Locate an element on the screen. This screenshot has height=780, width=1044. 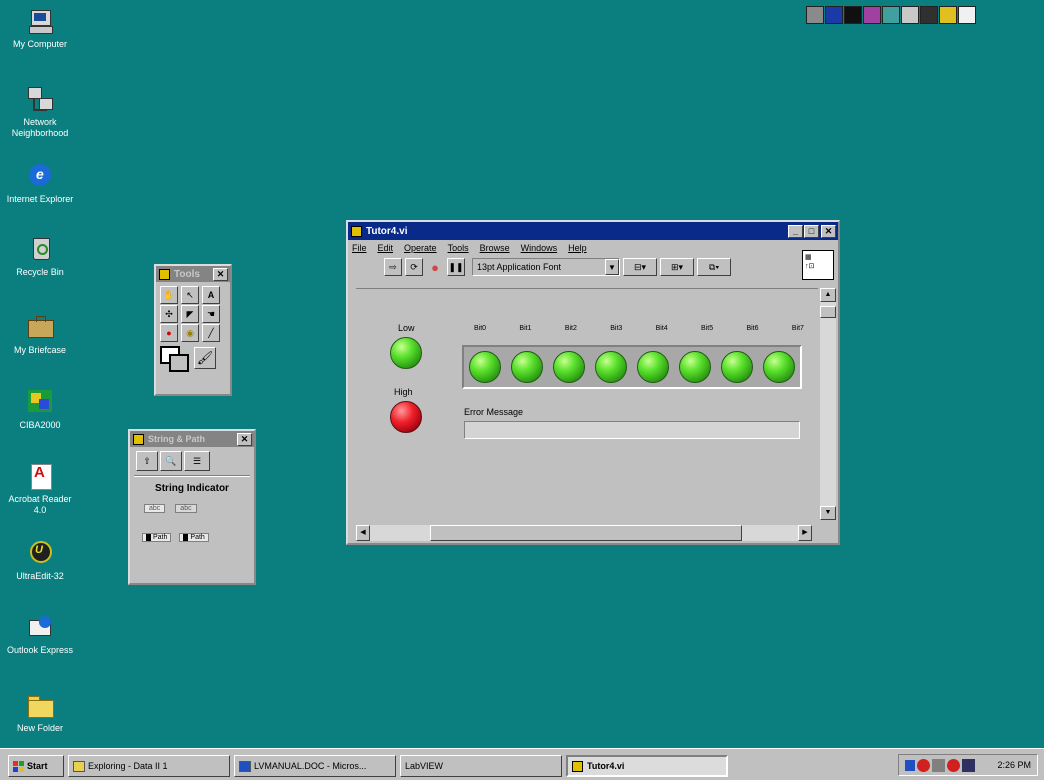
vi-window-titlebar: Tutor4.vi _ □ ✕ is located at coordinates (593, 231).